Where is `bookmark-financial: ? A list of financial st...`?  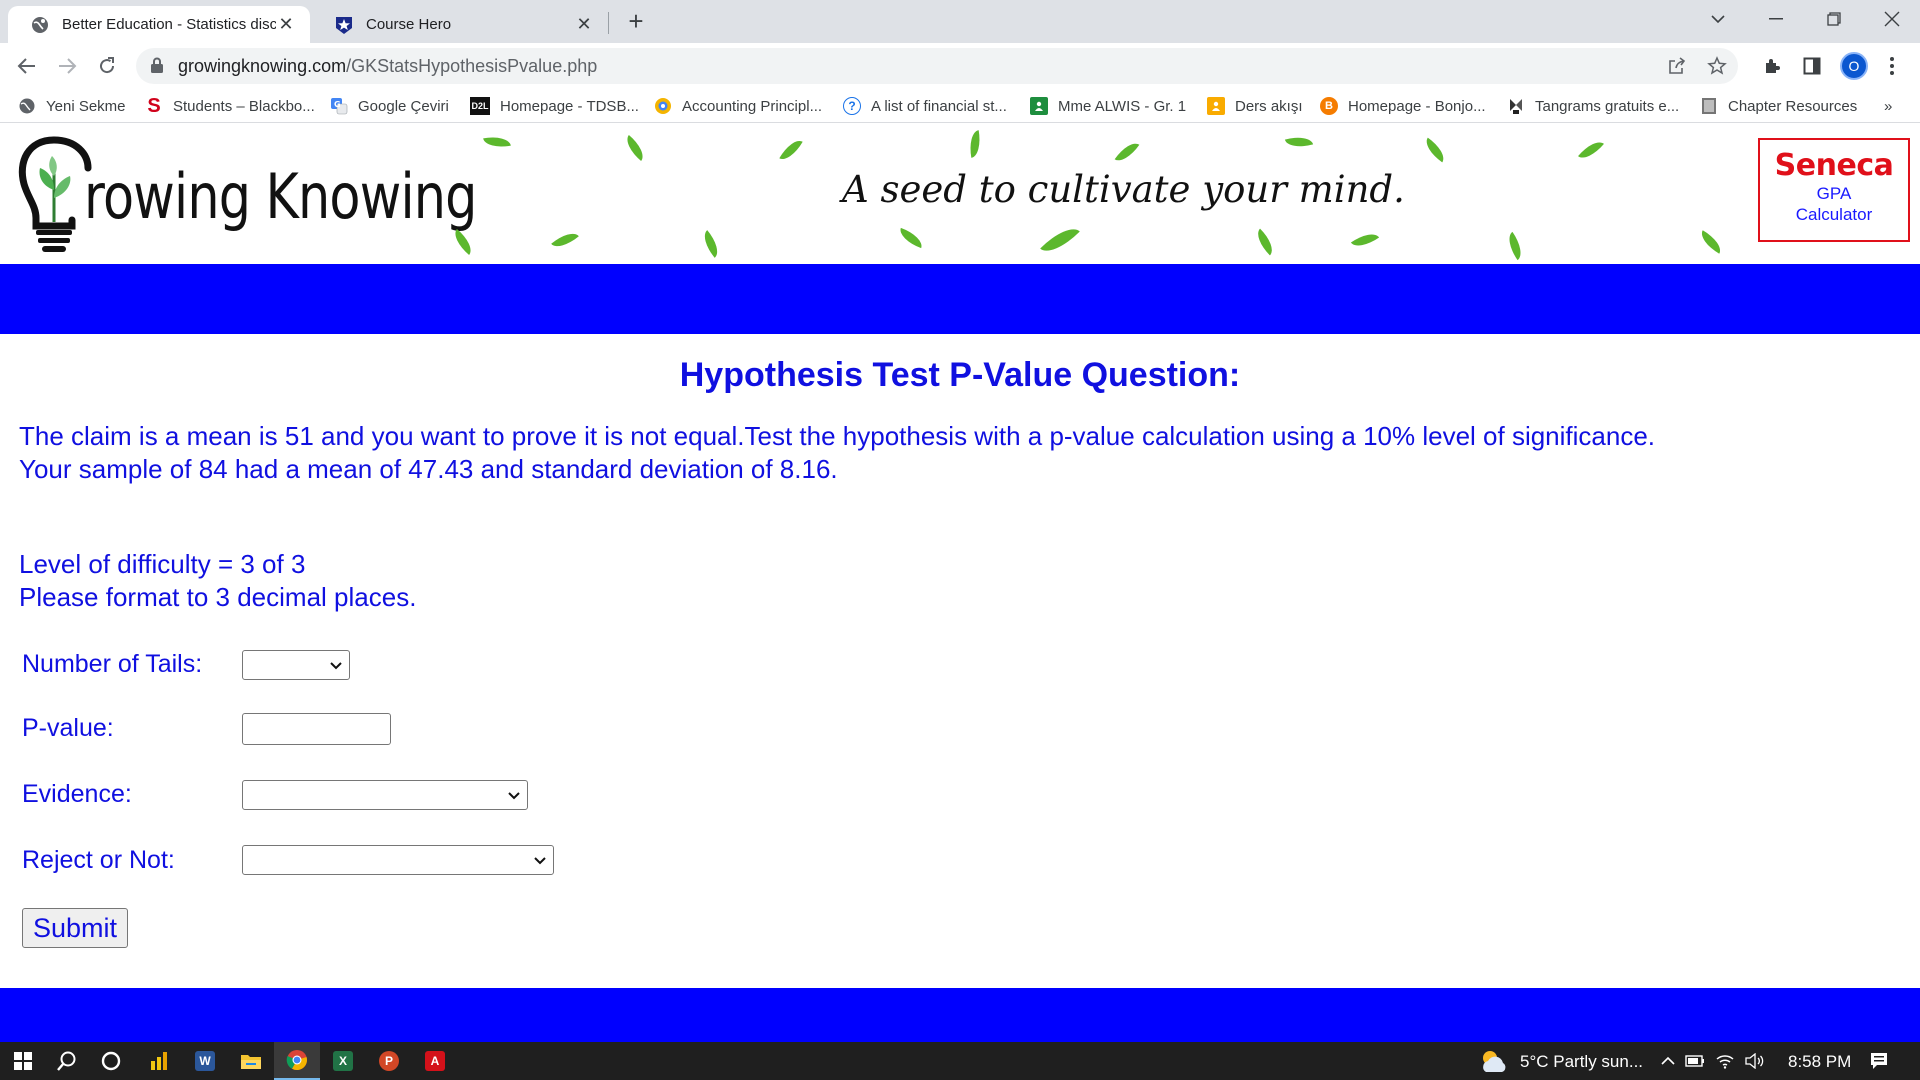
bookmark-financial: ? A list of financial st... is located at coordinates (925, 106).